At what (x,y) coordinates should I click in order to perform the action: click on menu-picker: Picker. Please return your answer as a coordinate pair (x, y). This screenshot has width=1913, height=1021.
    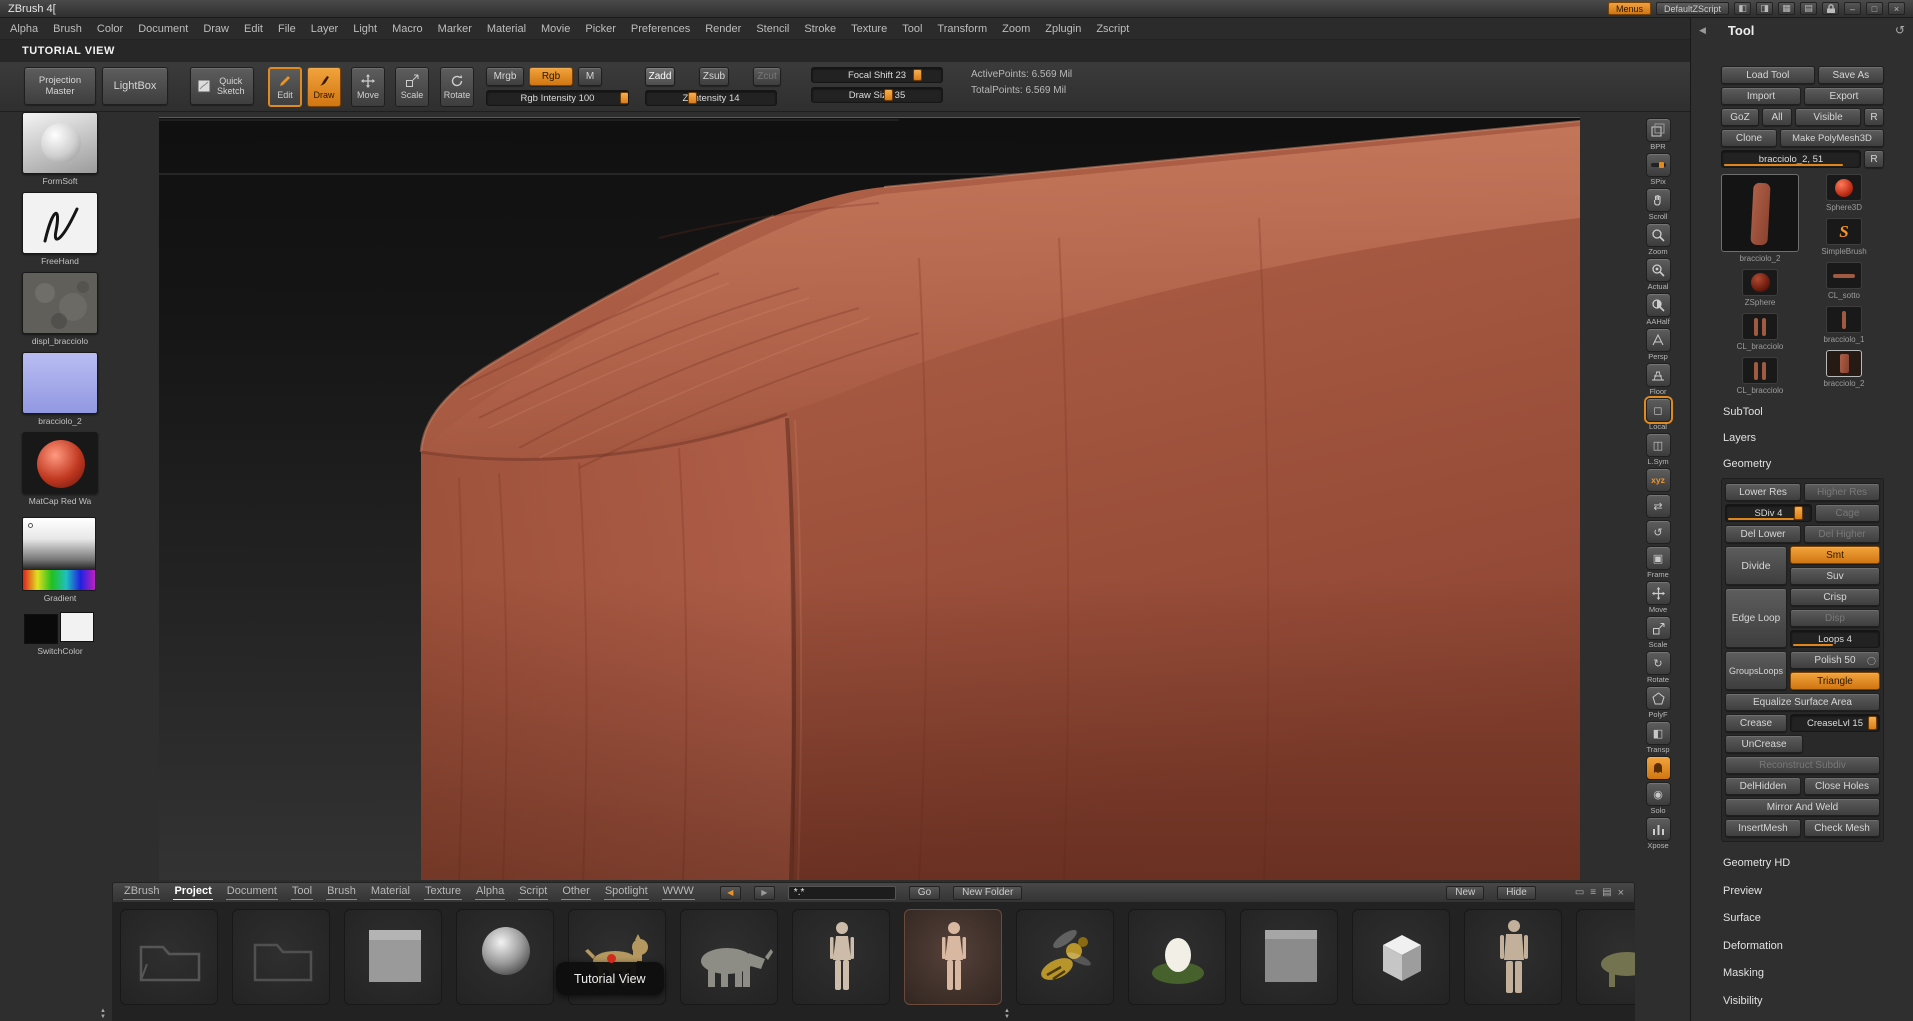
    Looking at the image, I should click on (600, 29).